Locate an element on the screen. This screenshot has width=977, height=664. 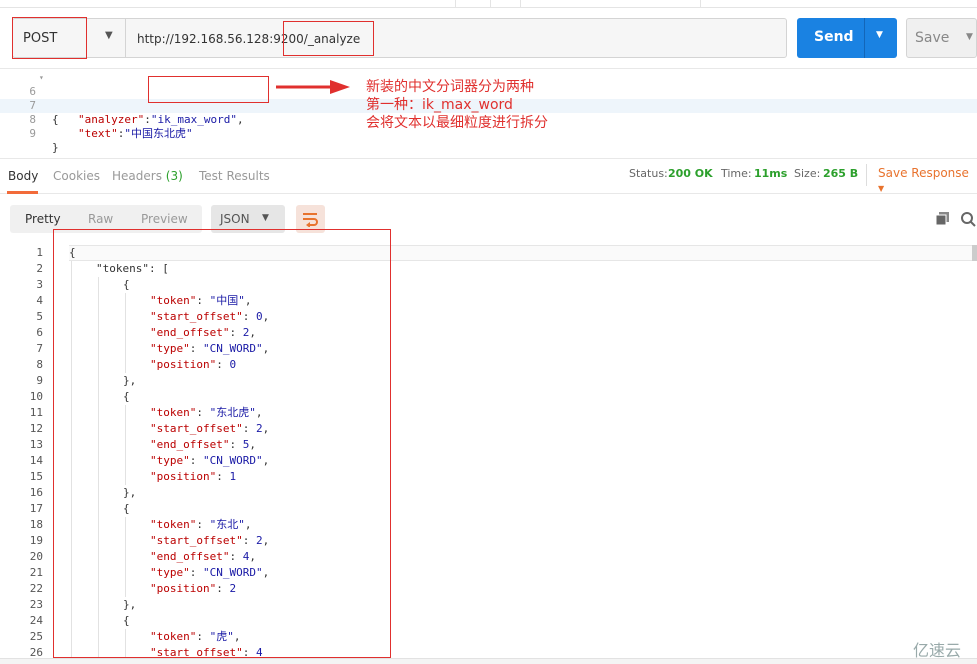
analyzer-highlight-box is located at coordinates (208, 89).